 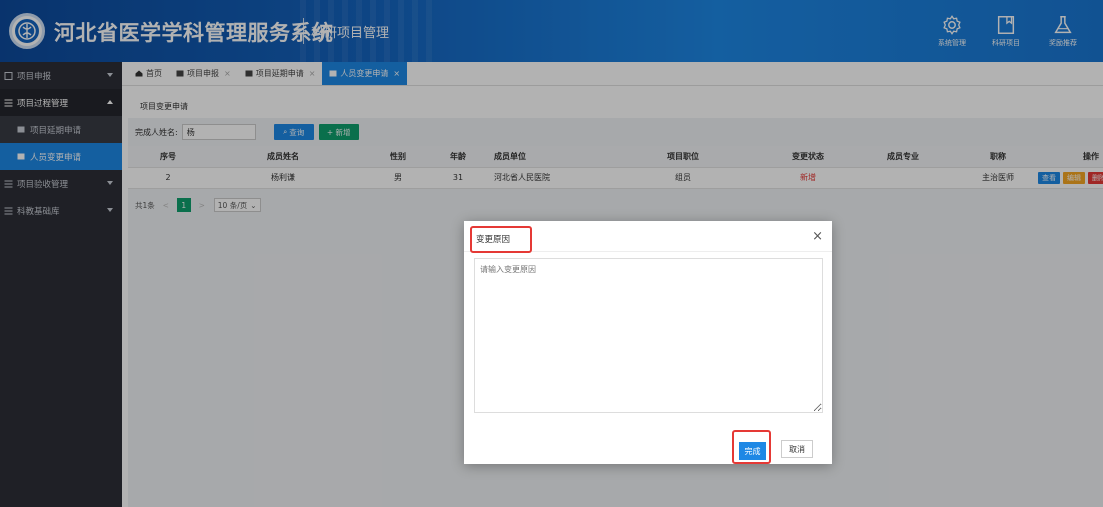 I want to click on highlight-box: 完成, so click(x=751, y=447).